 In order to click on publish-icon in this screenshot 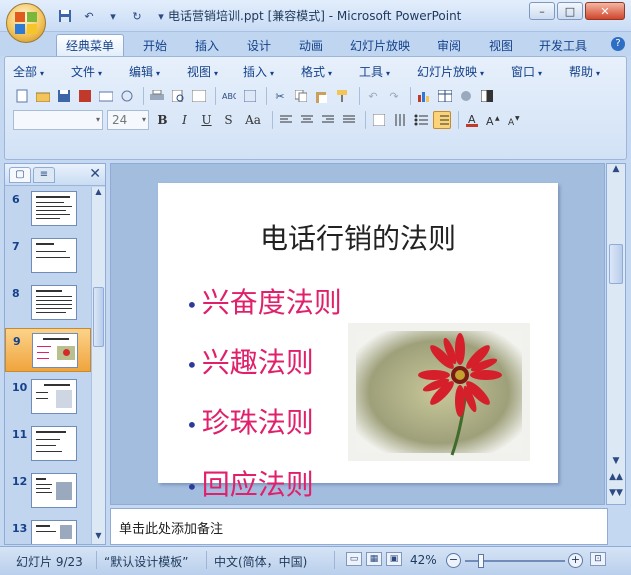, I will do `click(127, 96)`.